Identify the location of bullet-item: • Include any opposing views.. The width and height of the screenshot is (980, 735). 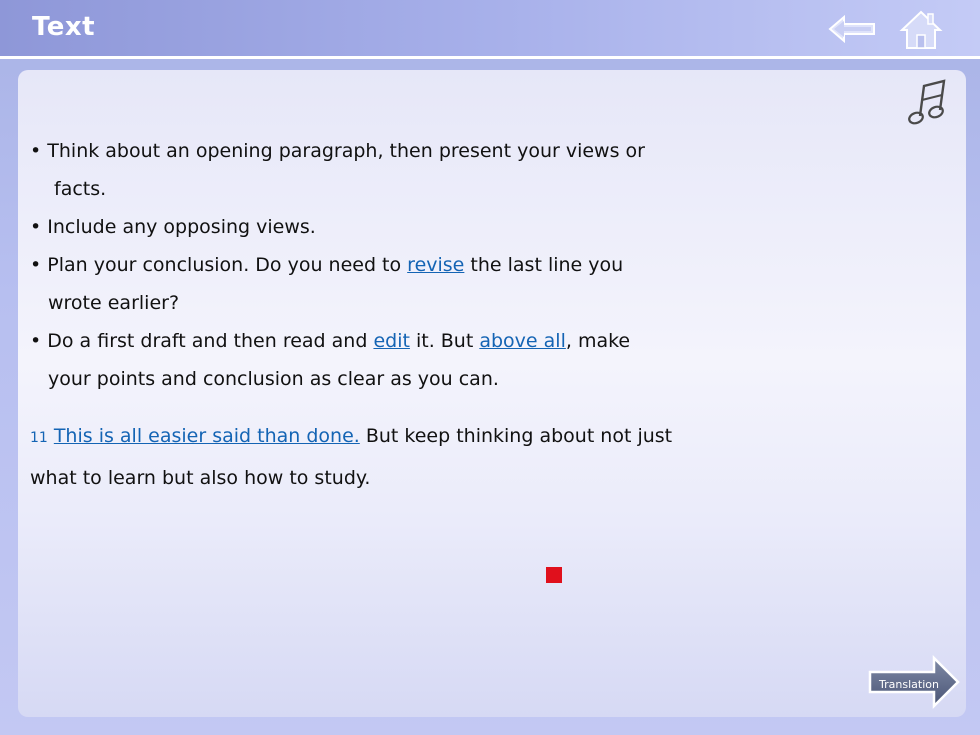
(410, 227).